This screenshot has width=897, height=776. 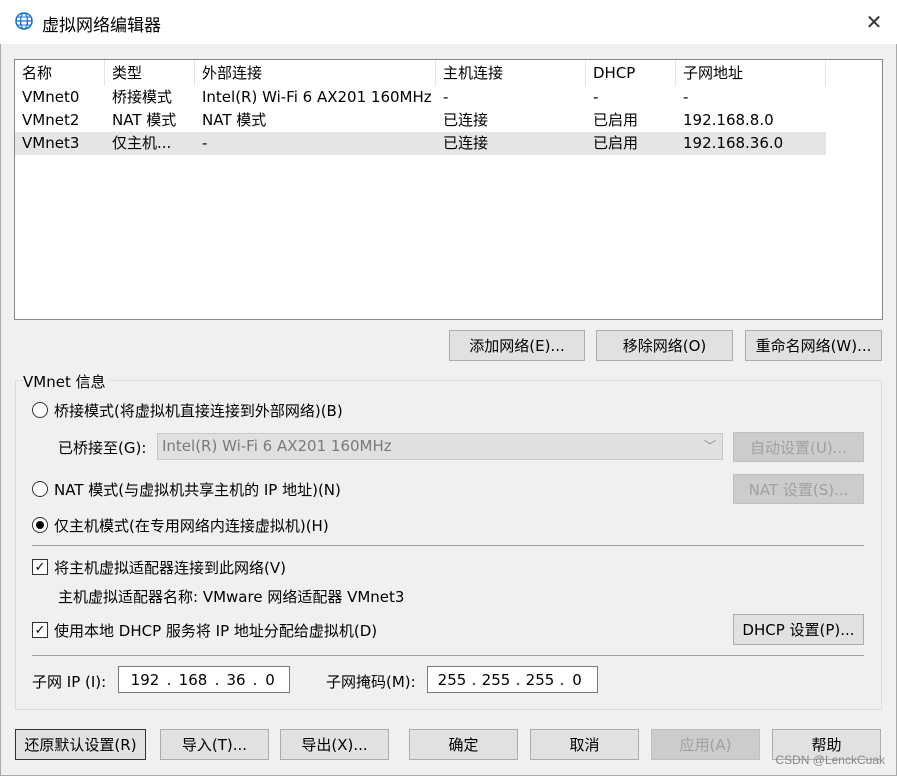 What do you see at coordinates (705, 744) in the screenshot?
I see `apply-button: 应用(A)` at bounding box center [705, 744].